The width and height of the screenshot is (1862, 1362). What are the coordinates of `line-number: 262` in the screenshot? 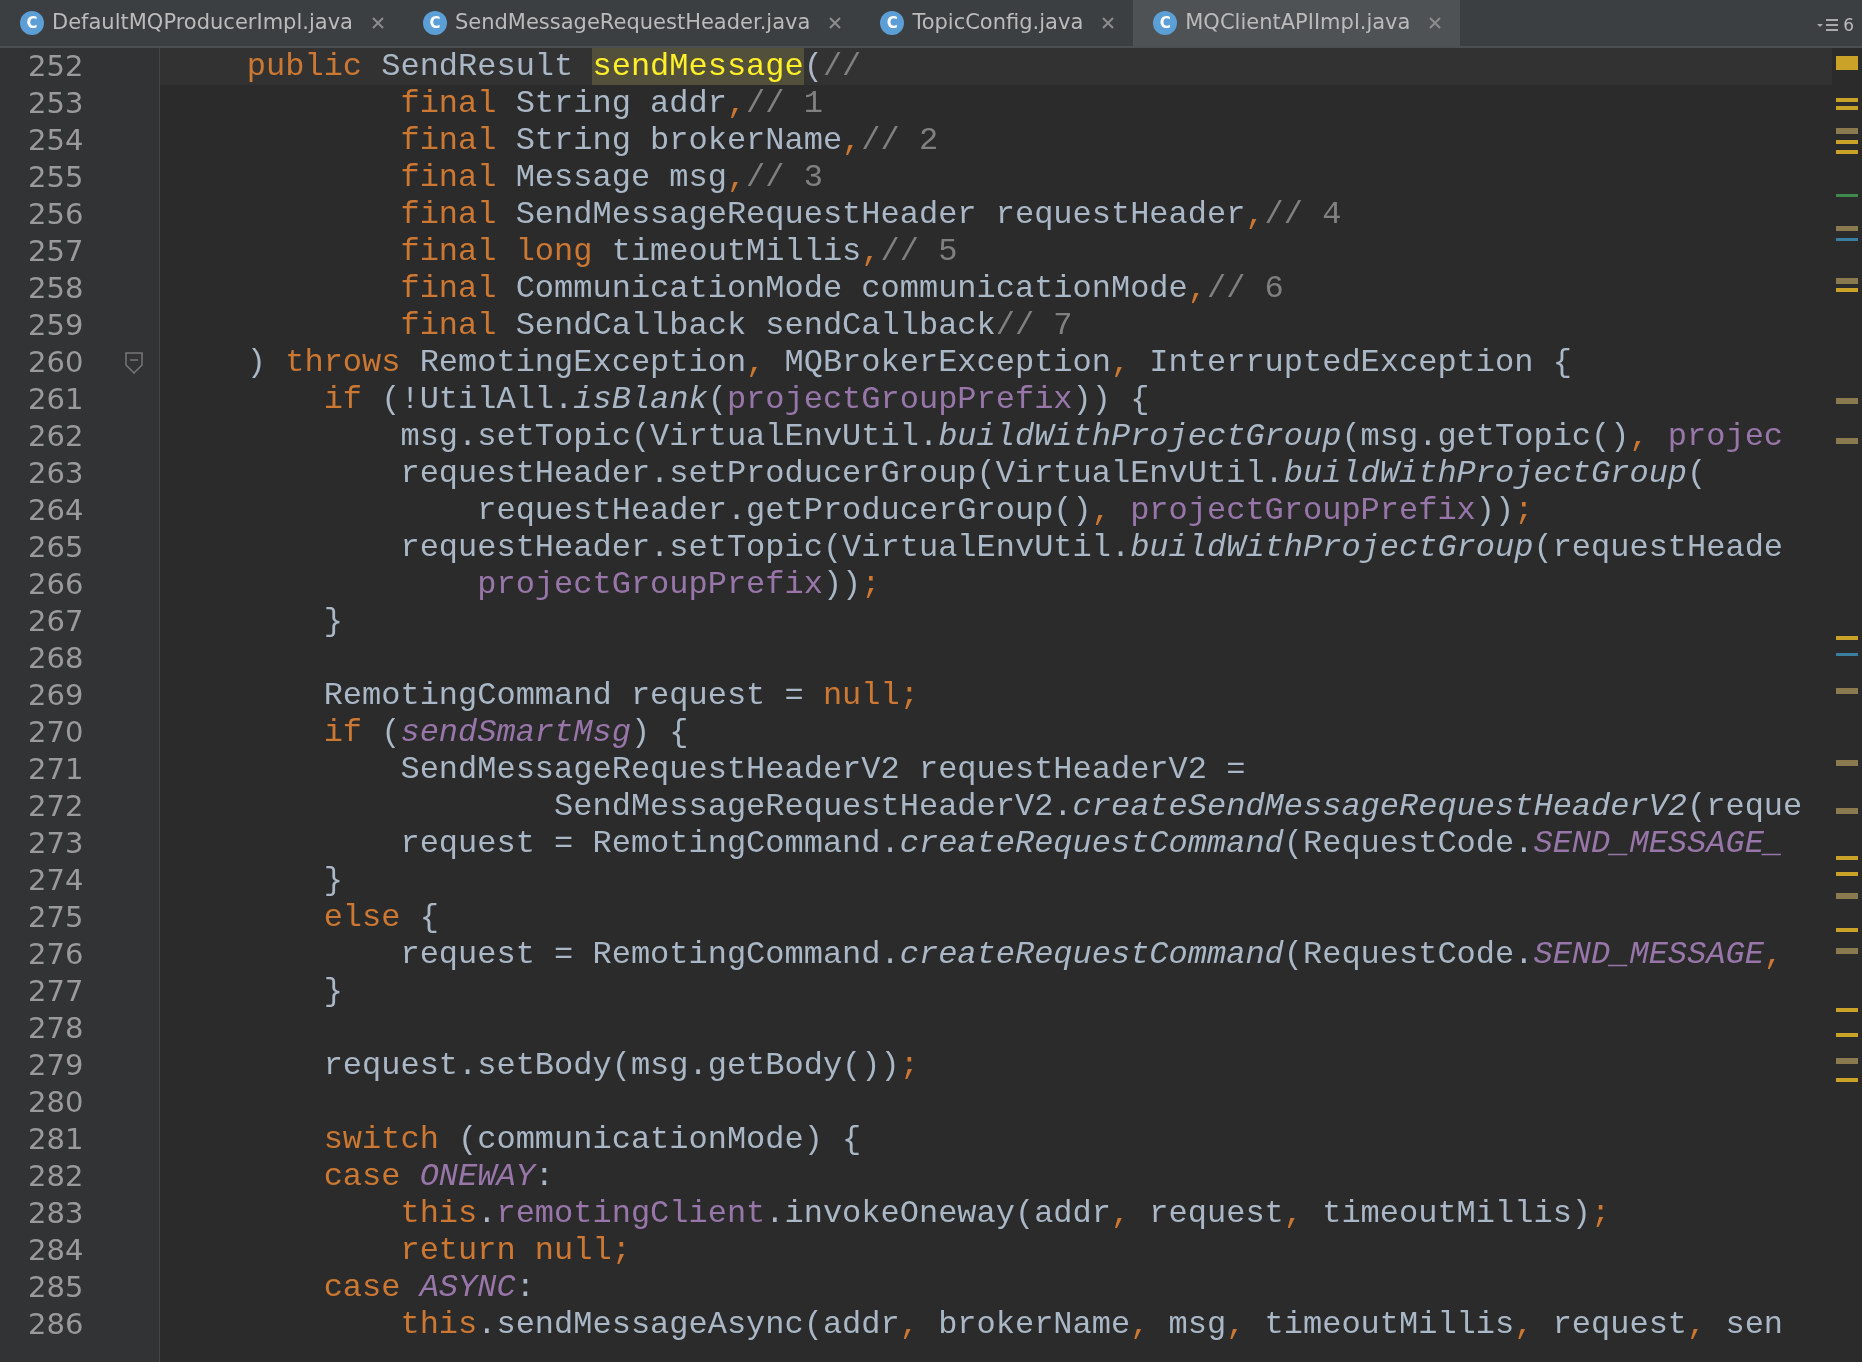 It's located at (56, 436).